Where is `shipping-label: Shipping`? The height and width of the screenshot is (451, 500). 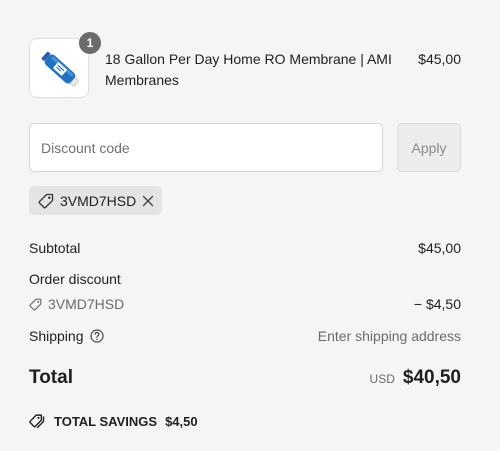
shipping-label: Shipping is located at coordinates (56, 336).